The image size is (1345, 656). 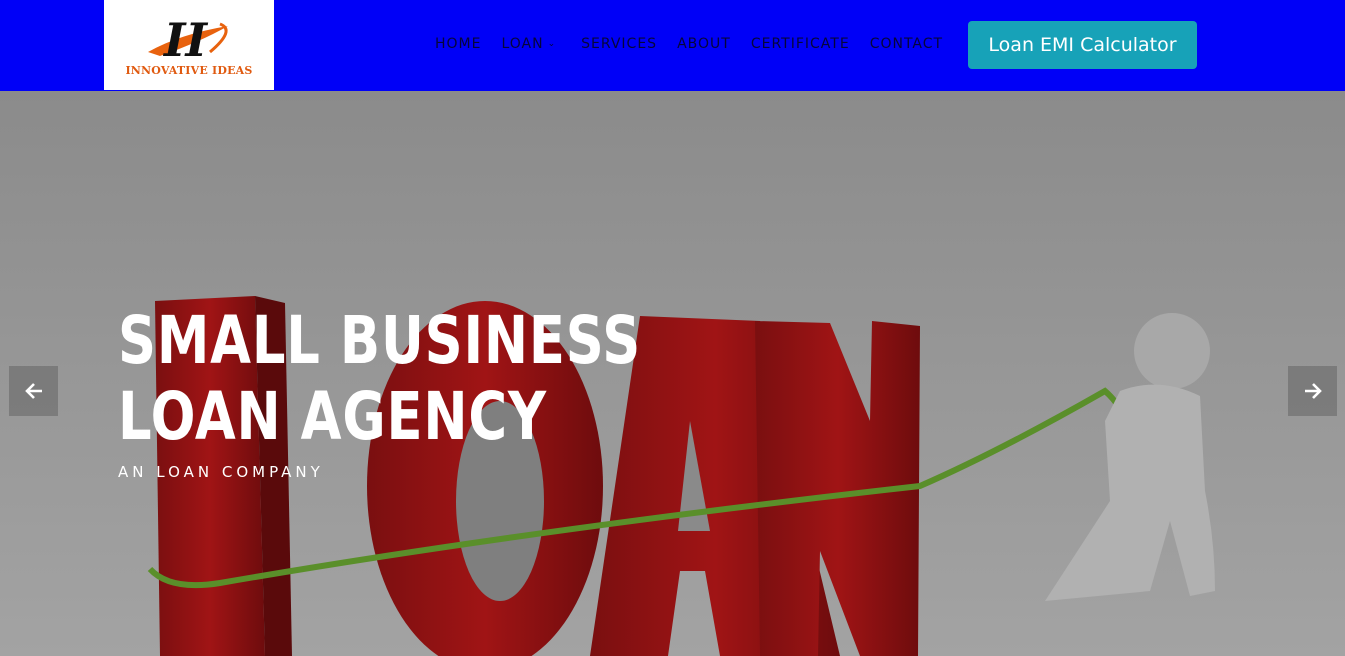 I want to click on hero-title: SMALL BUSINESS LOAN AGENCY, so click(x=379, y=379).